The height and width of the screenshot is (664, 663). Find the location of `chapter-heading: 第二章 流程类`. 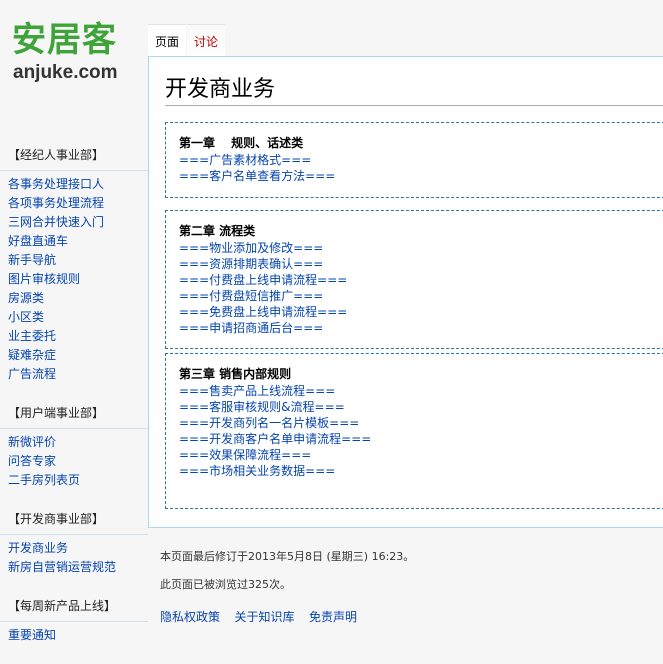

chapter-heading: 第二章 流程类 is located at coordinates (217, 231).